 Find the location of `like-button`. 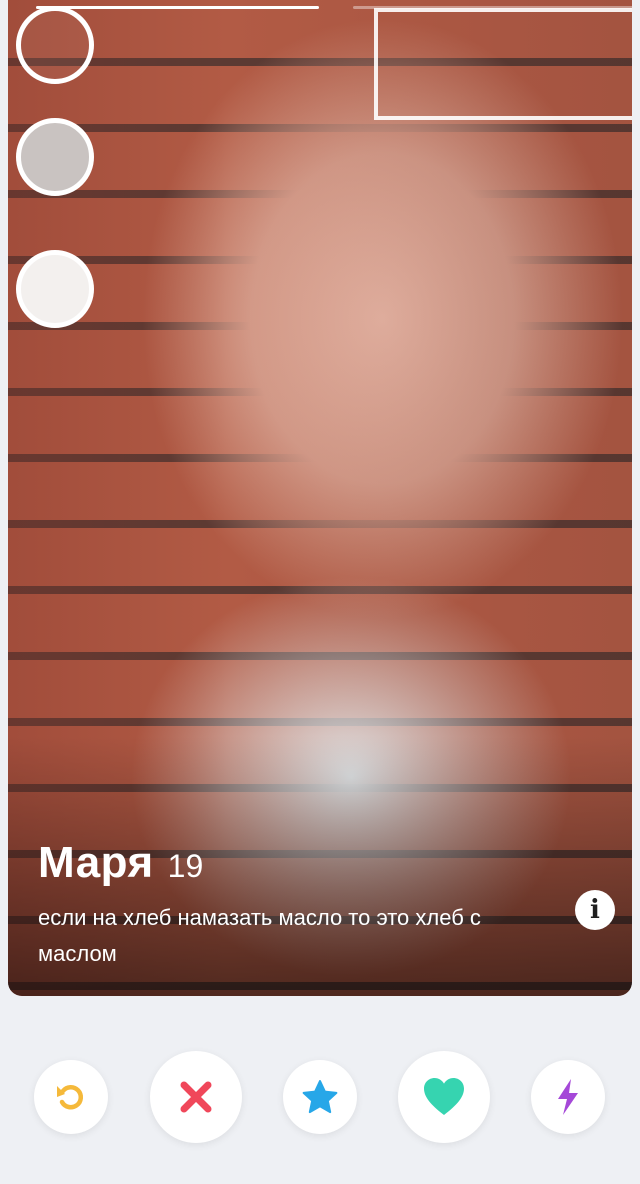

like-button is located at coordinates (444, 1097).